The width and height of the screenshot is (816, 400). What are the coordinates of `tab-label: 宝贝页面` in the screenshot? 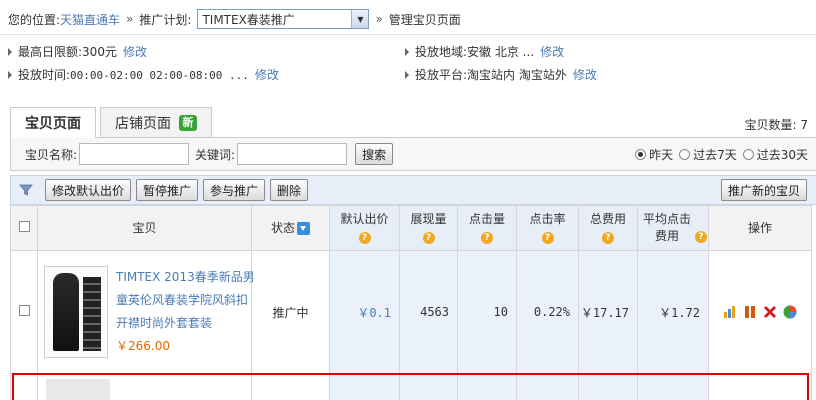 It's located at (53, 124).